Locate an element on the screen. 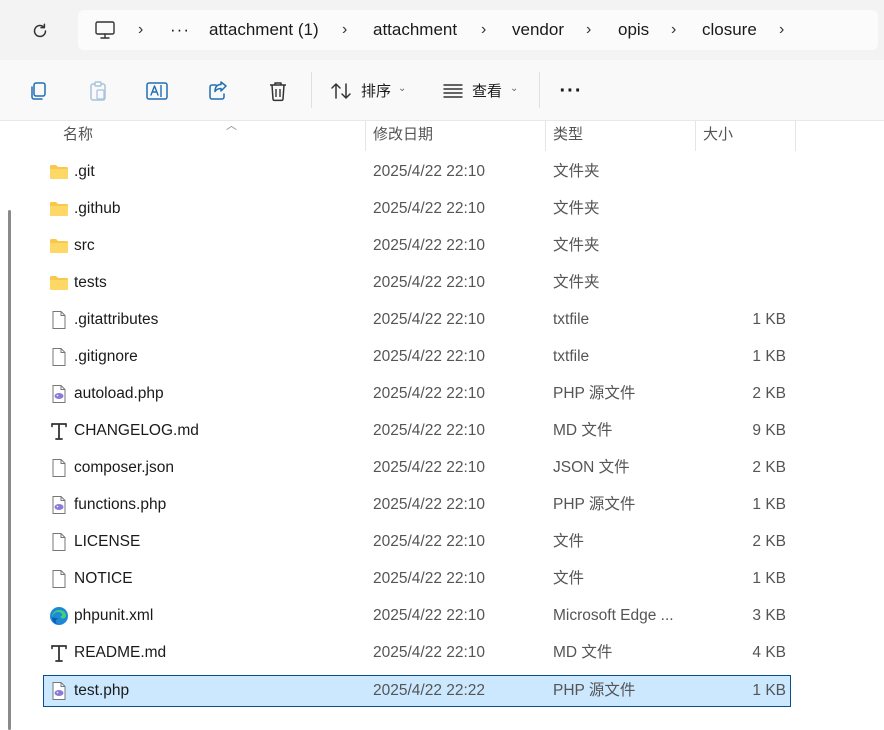 The height and width of the screenshot is (730, 884). file-row: .gitattributes 2025/4/22 22:10 txtfile 1 KB is located at coordinates (417, 320).